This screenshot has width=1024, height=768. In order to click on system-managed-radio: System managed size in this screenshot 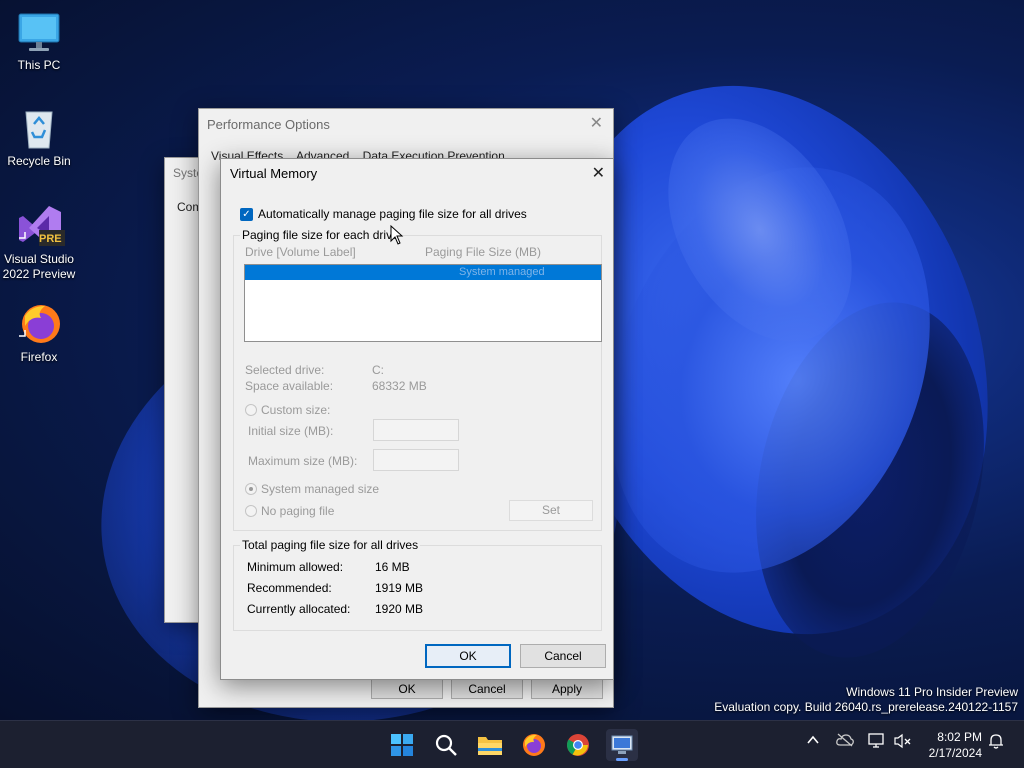, I will do `click(312, 489)`.